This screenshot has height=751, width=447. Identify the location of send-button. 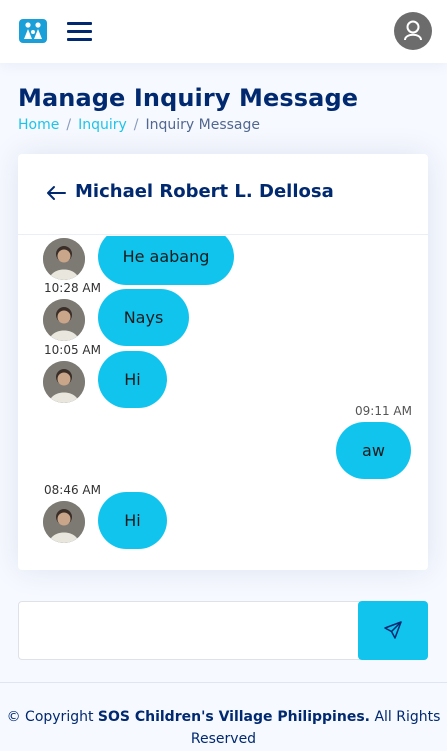
(393, 630).